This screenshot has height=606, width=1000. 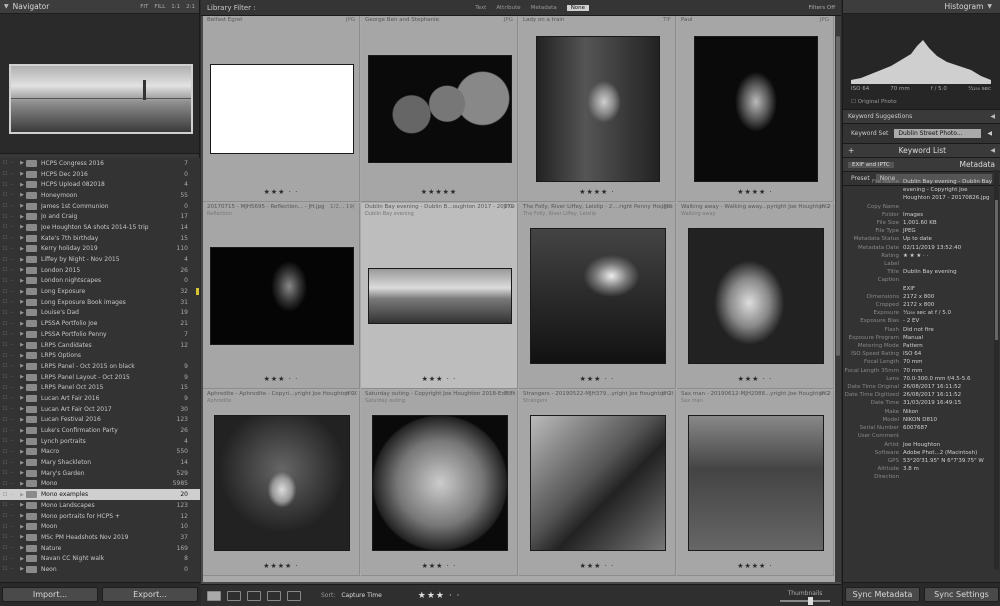 What do you see at coordinates (921, 151) in the screenshot?
I see `keyword-list-header: + Keyword List ◀` at bounding box center [921, 151].